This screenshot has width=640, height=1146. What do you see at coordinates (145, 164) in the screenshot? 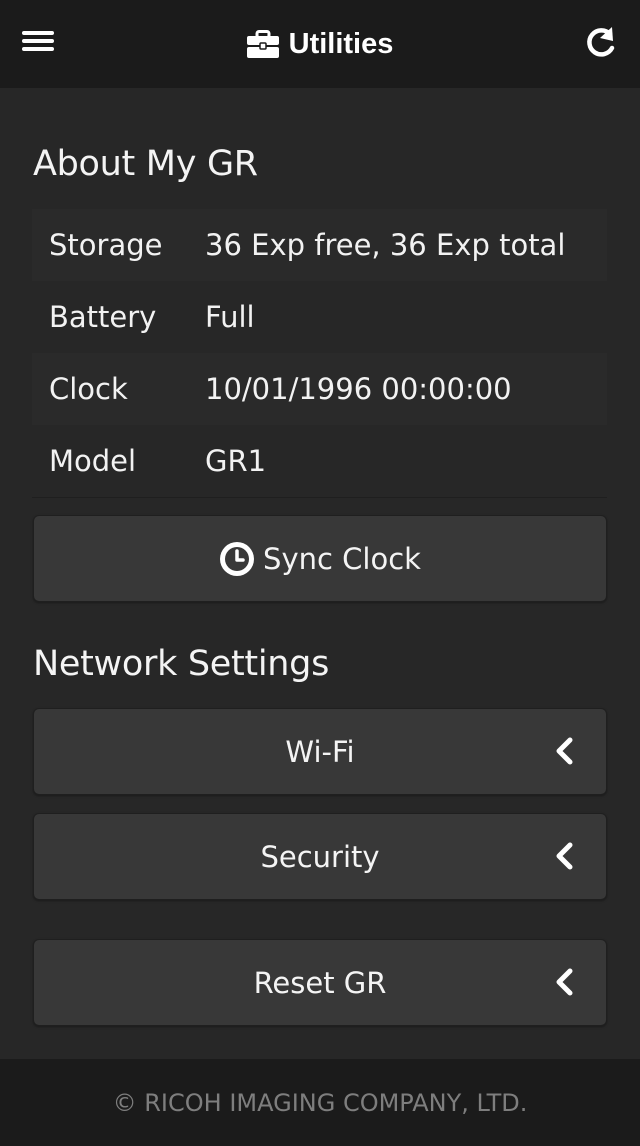
I see `about-section-title: About My GR` at bounding box center [145, 164].